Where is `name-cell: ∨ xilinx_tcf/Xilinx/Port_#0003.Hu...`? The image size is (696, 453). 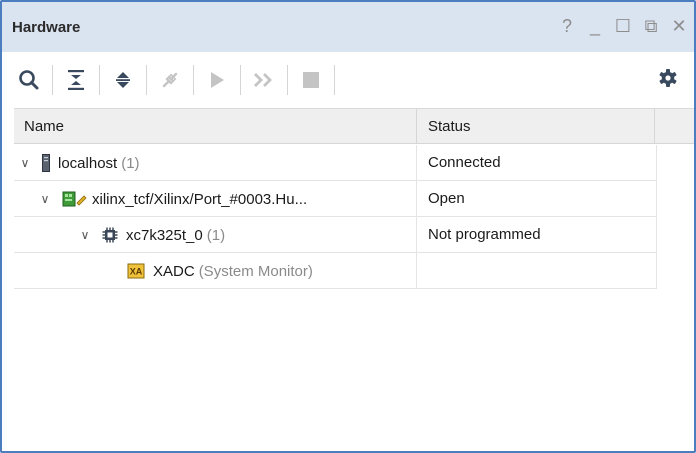 name-cell: ∨ xilinx_tcf/Xilinx/Port_#0003.Hu... is located at coordinates (215, 199).